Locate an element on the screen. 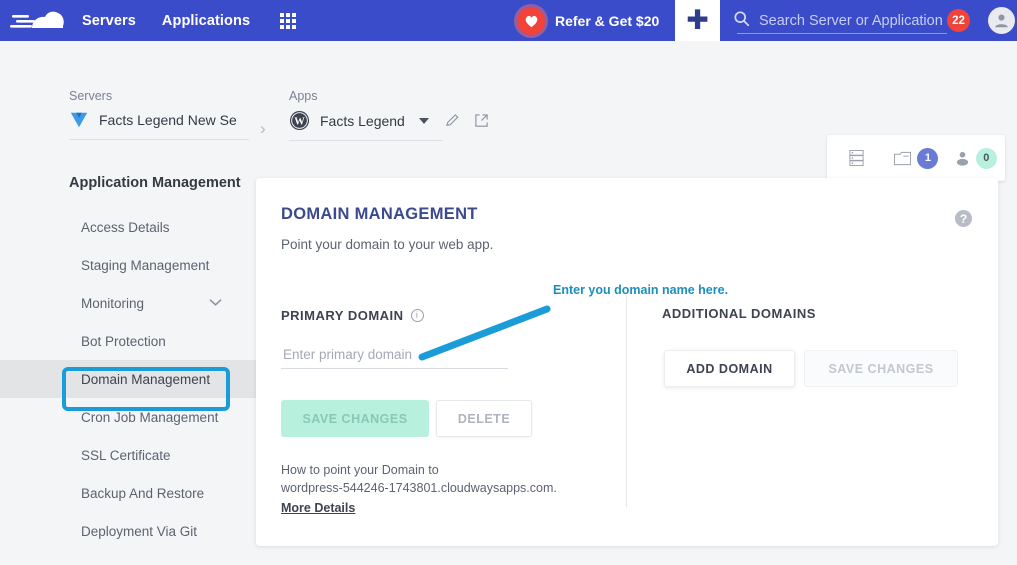  refer-and-earn-button: Refer & Get $20 is located at coordinates (588, 20).